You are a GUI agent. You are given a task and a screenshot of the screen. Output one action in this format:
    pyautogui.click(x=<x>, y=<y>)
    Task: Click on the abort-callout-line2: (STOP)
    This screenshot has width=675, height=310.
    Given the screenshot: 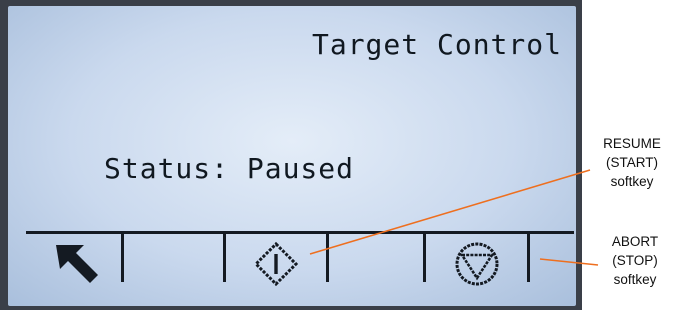 What is the action you would take?
    pyautogui.click(x=635, y=260)
    